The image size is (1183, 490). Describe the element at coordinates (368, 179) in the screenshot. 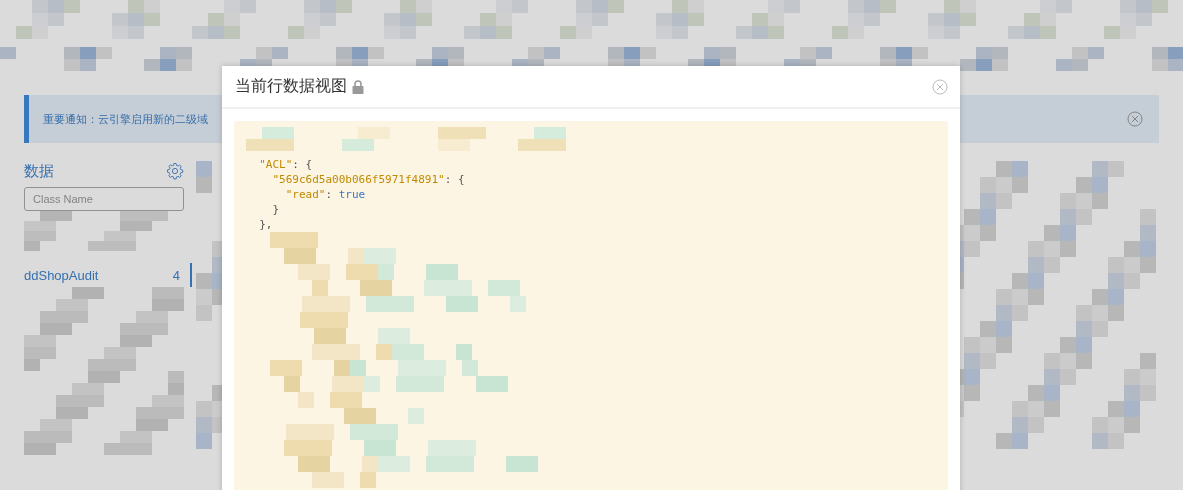

I see `code-line: "569c6d5a00b066f5971f4891": {` at that location.